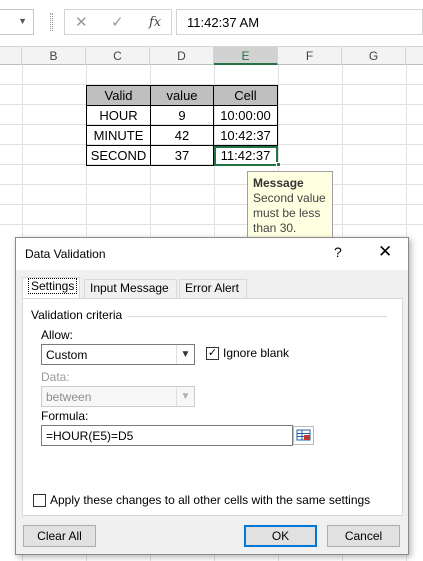 This screenshot has height=561, width=423. I want to click on formula-bar-separator, so click(51, 22).